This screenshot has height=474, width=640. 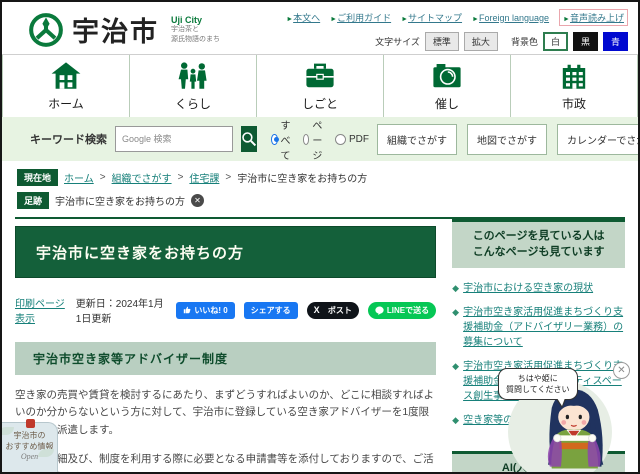 I want to click on footprint-row: 足跡 宇治市に空き家をお持ちの方 ✕, so click(x=320, y=197).